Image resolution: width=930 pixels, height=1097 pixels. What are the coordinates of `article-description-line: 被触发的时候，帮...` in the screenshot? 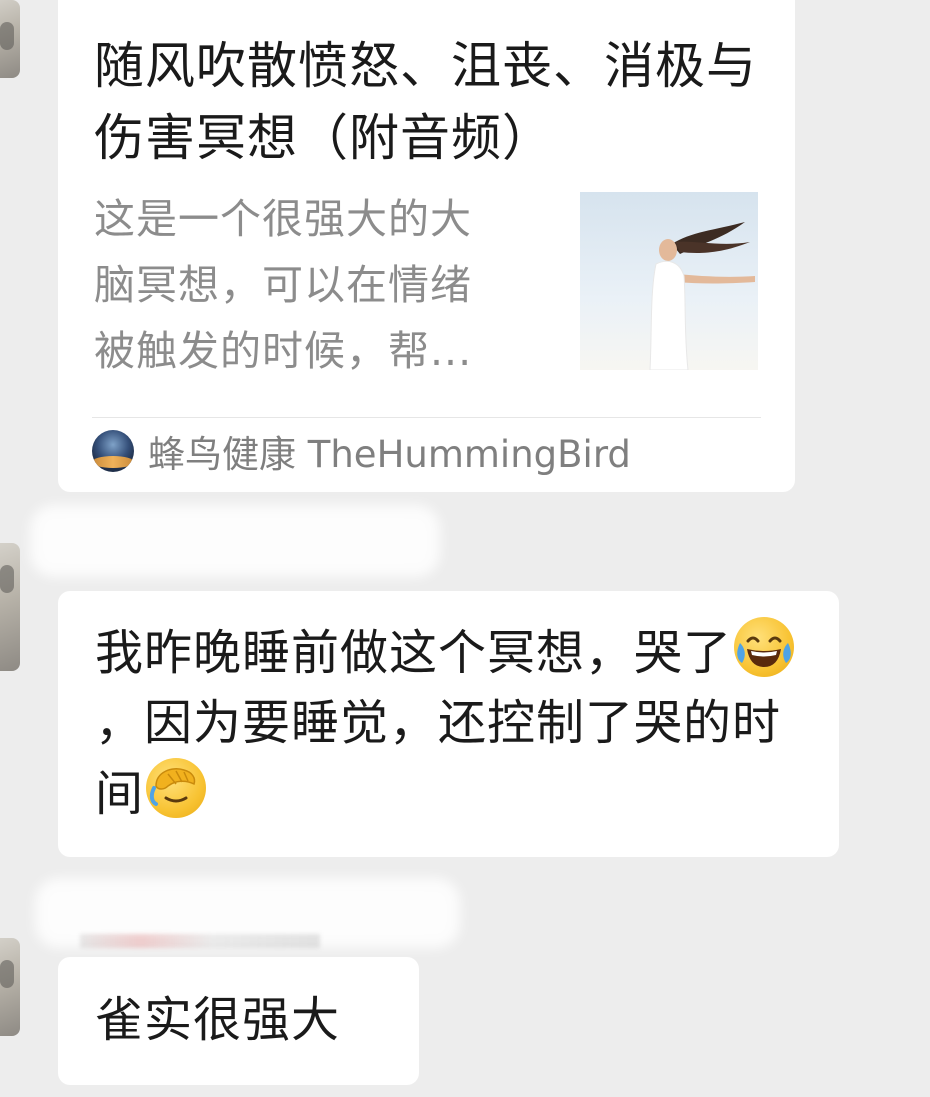 It's located at (283, 351).